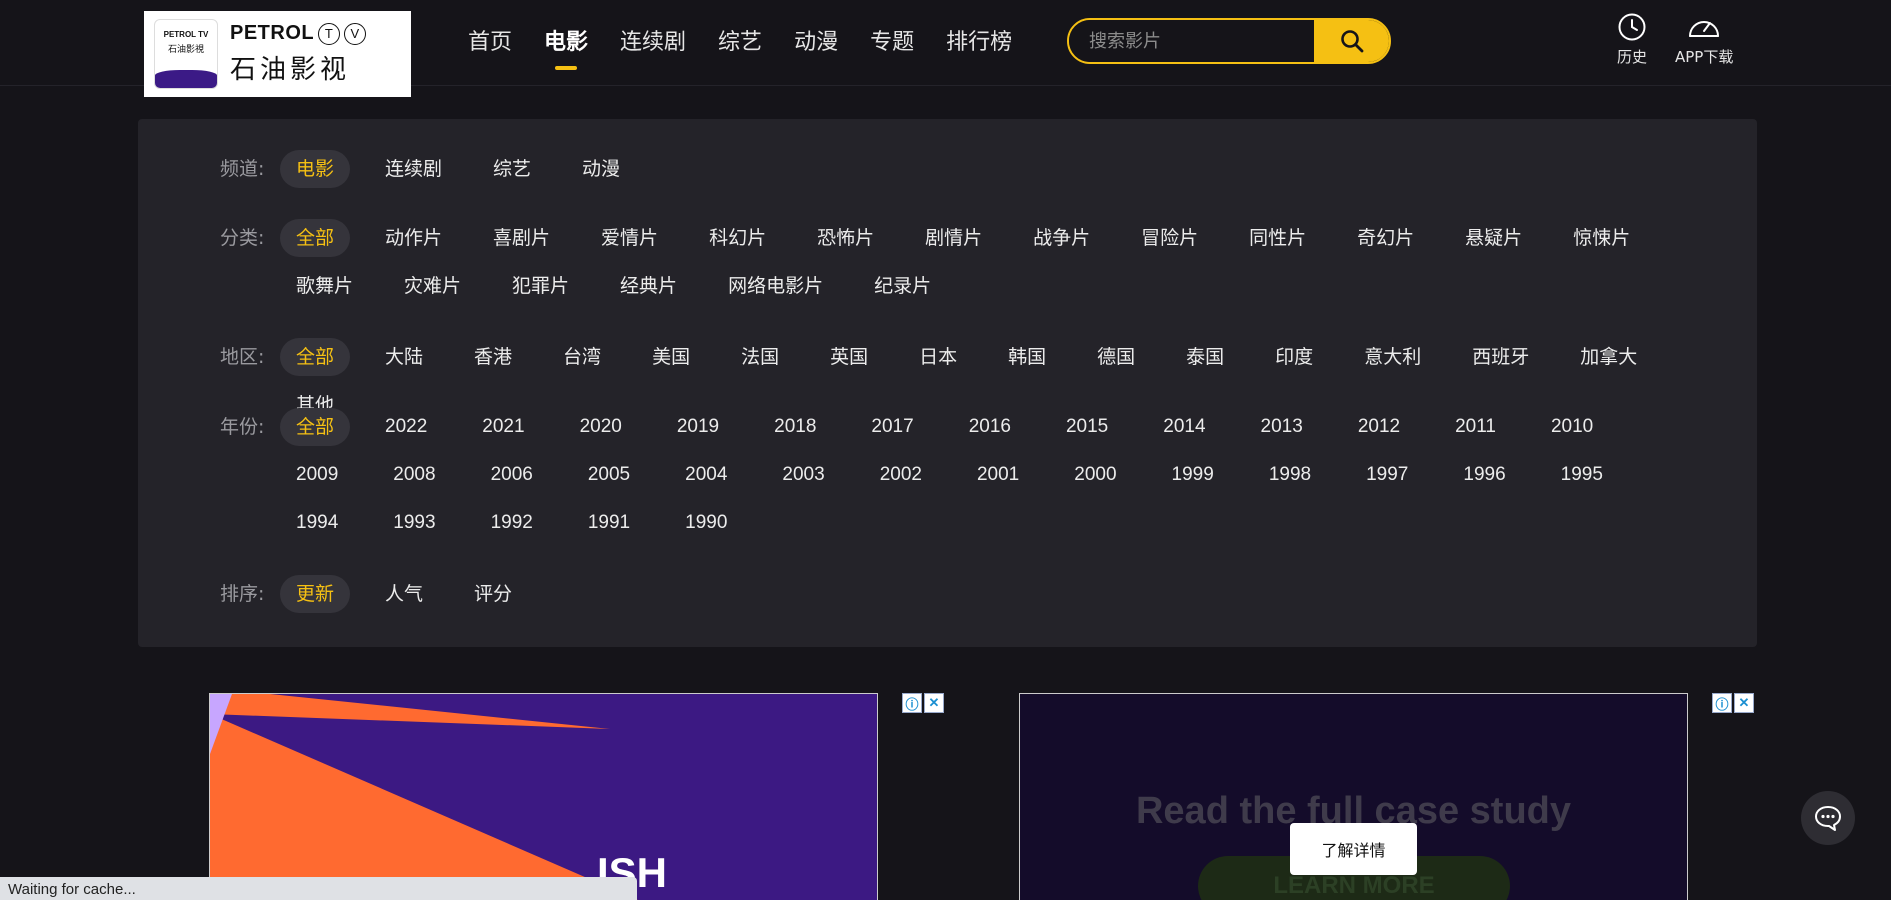 The width and height of the screenshot is (1891, 900). Describe the element at coordinates (317, 475) in the screenshot. I see `filter-option-year: 2009` at that location.